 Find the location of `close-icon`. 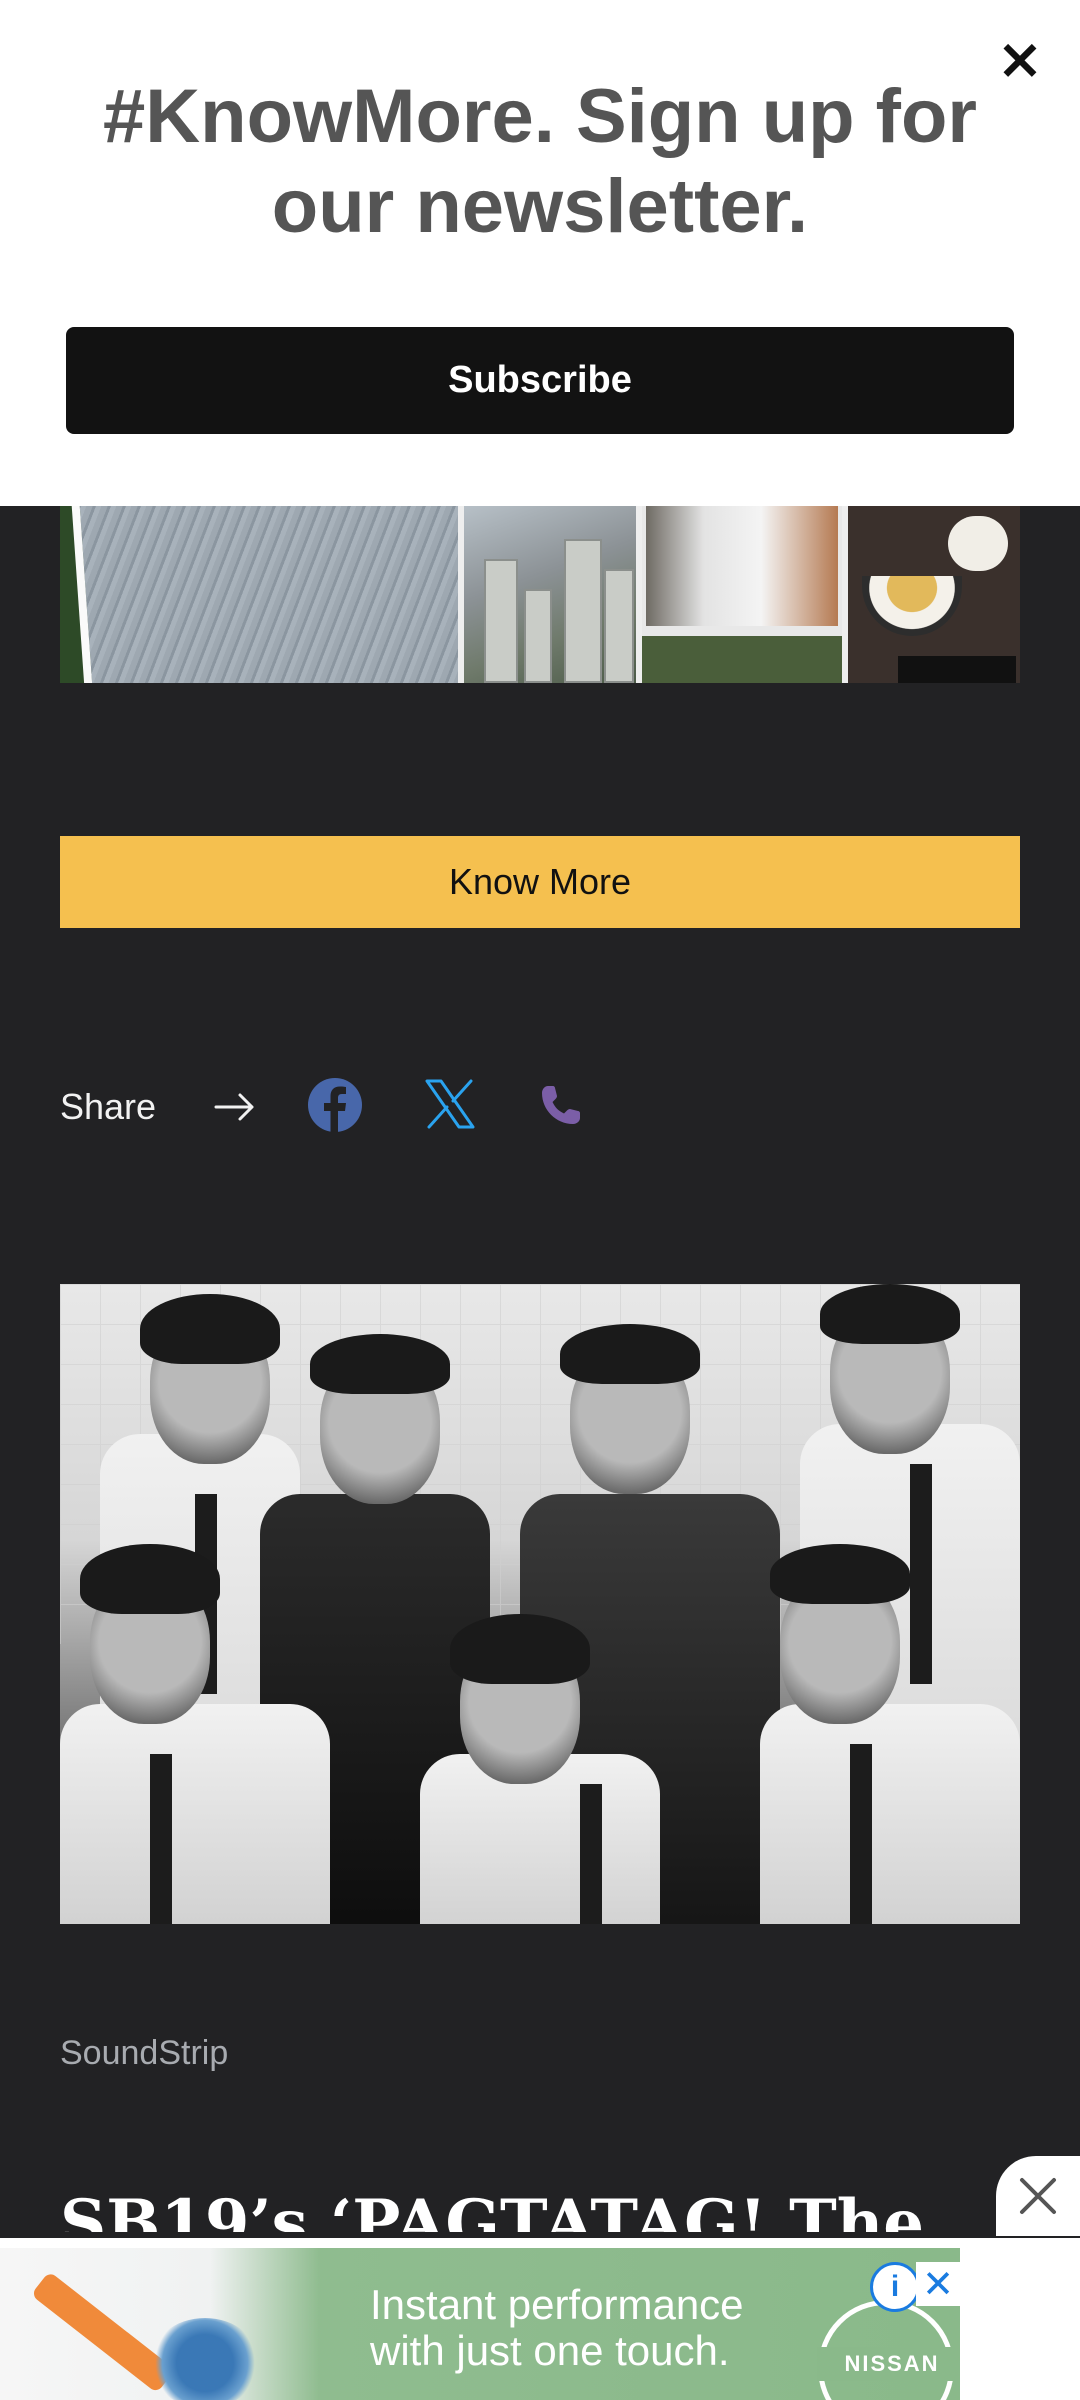

close-icon is located at coordinates (1038, 2196).